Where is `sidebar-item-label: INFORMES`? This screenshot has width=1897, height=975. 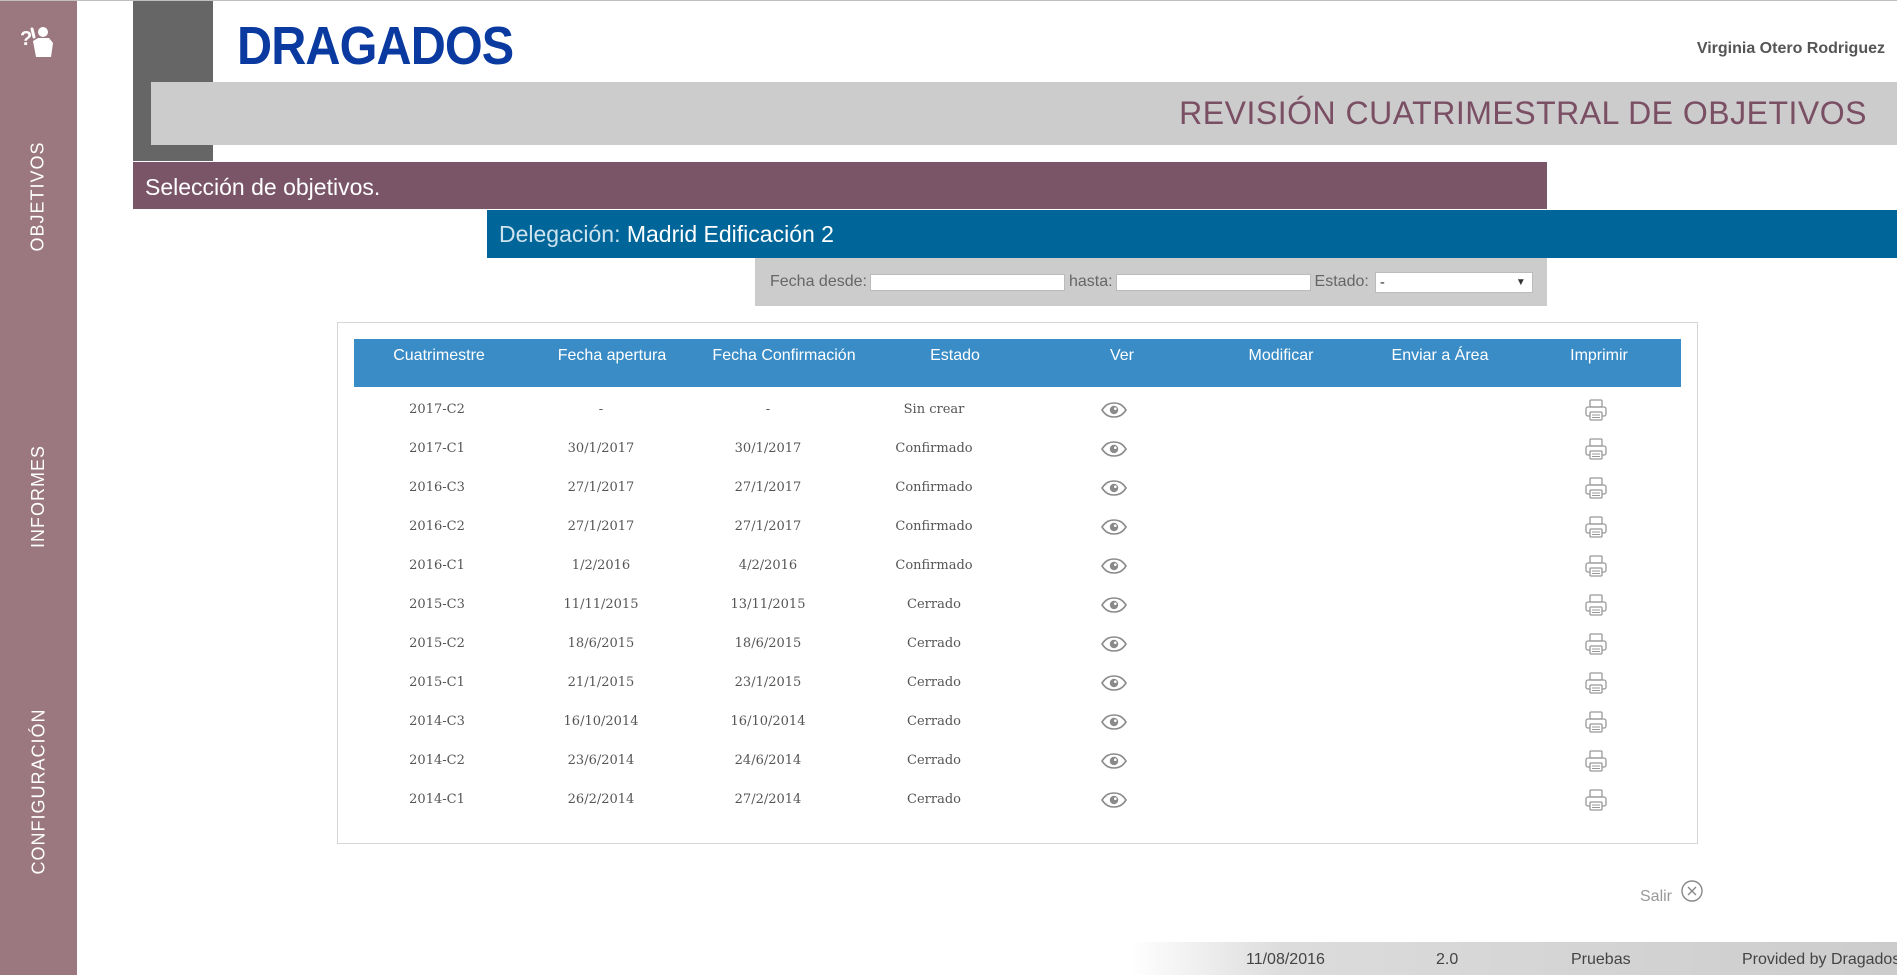
sidebar-item-label: INFORMES is located at coordinates (38, 496).